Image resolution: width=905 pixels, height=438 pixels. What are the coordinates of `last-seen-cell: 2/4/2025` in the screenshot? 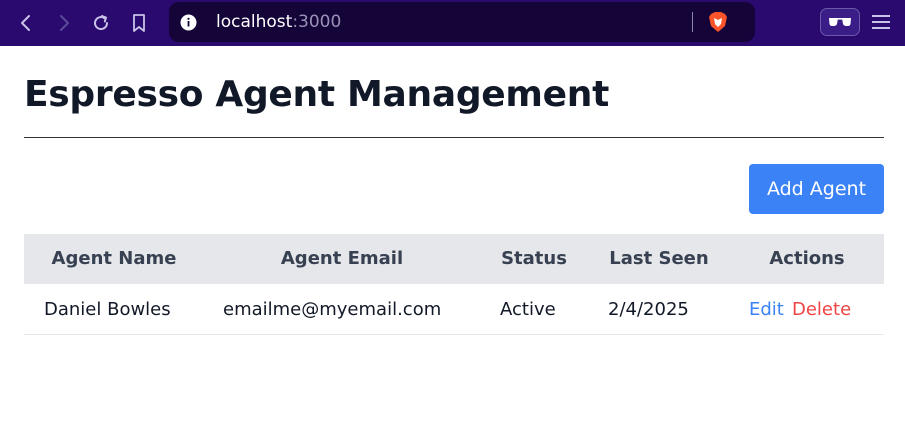 It's located at (648, 309).